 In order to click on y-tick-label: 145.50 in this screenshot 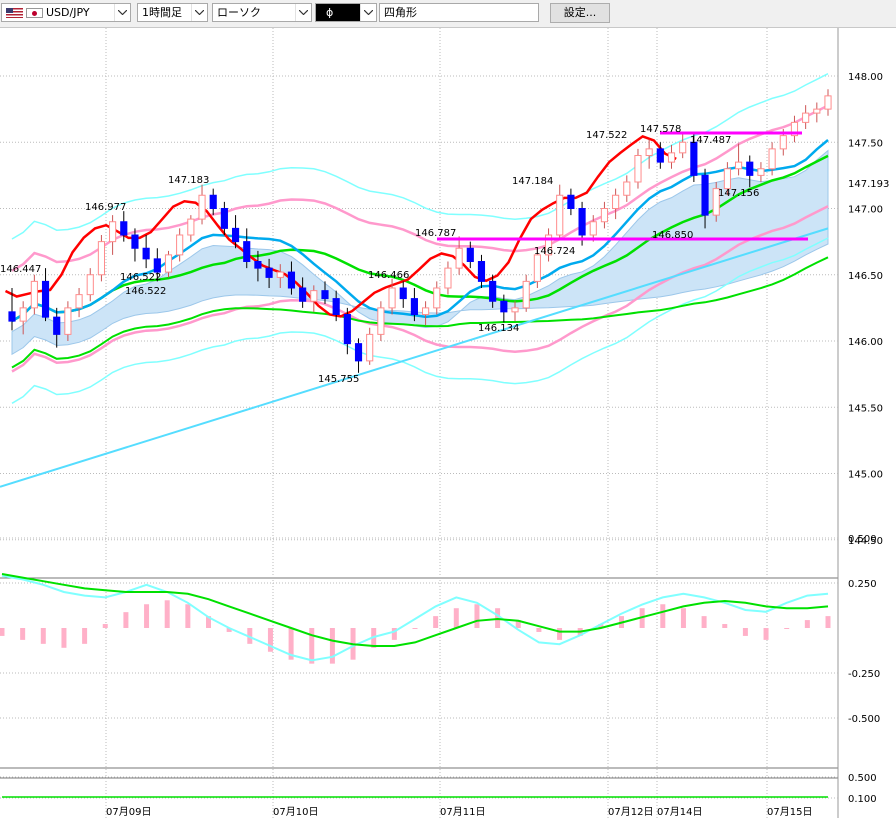, I will do `click(865, 408)`.